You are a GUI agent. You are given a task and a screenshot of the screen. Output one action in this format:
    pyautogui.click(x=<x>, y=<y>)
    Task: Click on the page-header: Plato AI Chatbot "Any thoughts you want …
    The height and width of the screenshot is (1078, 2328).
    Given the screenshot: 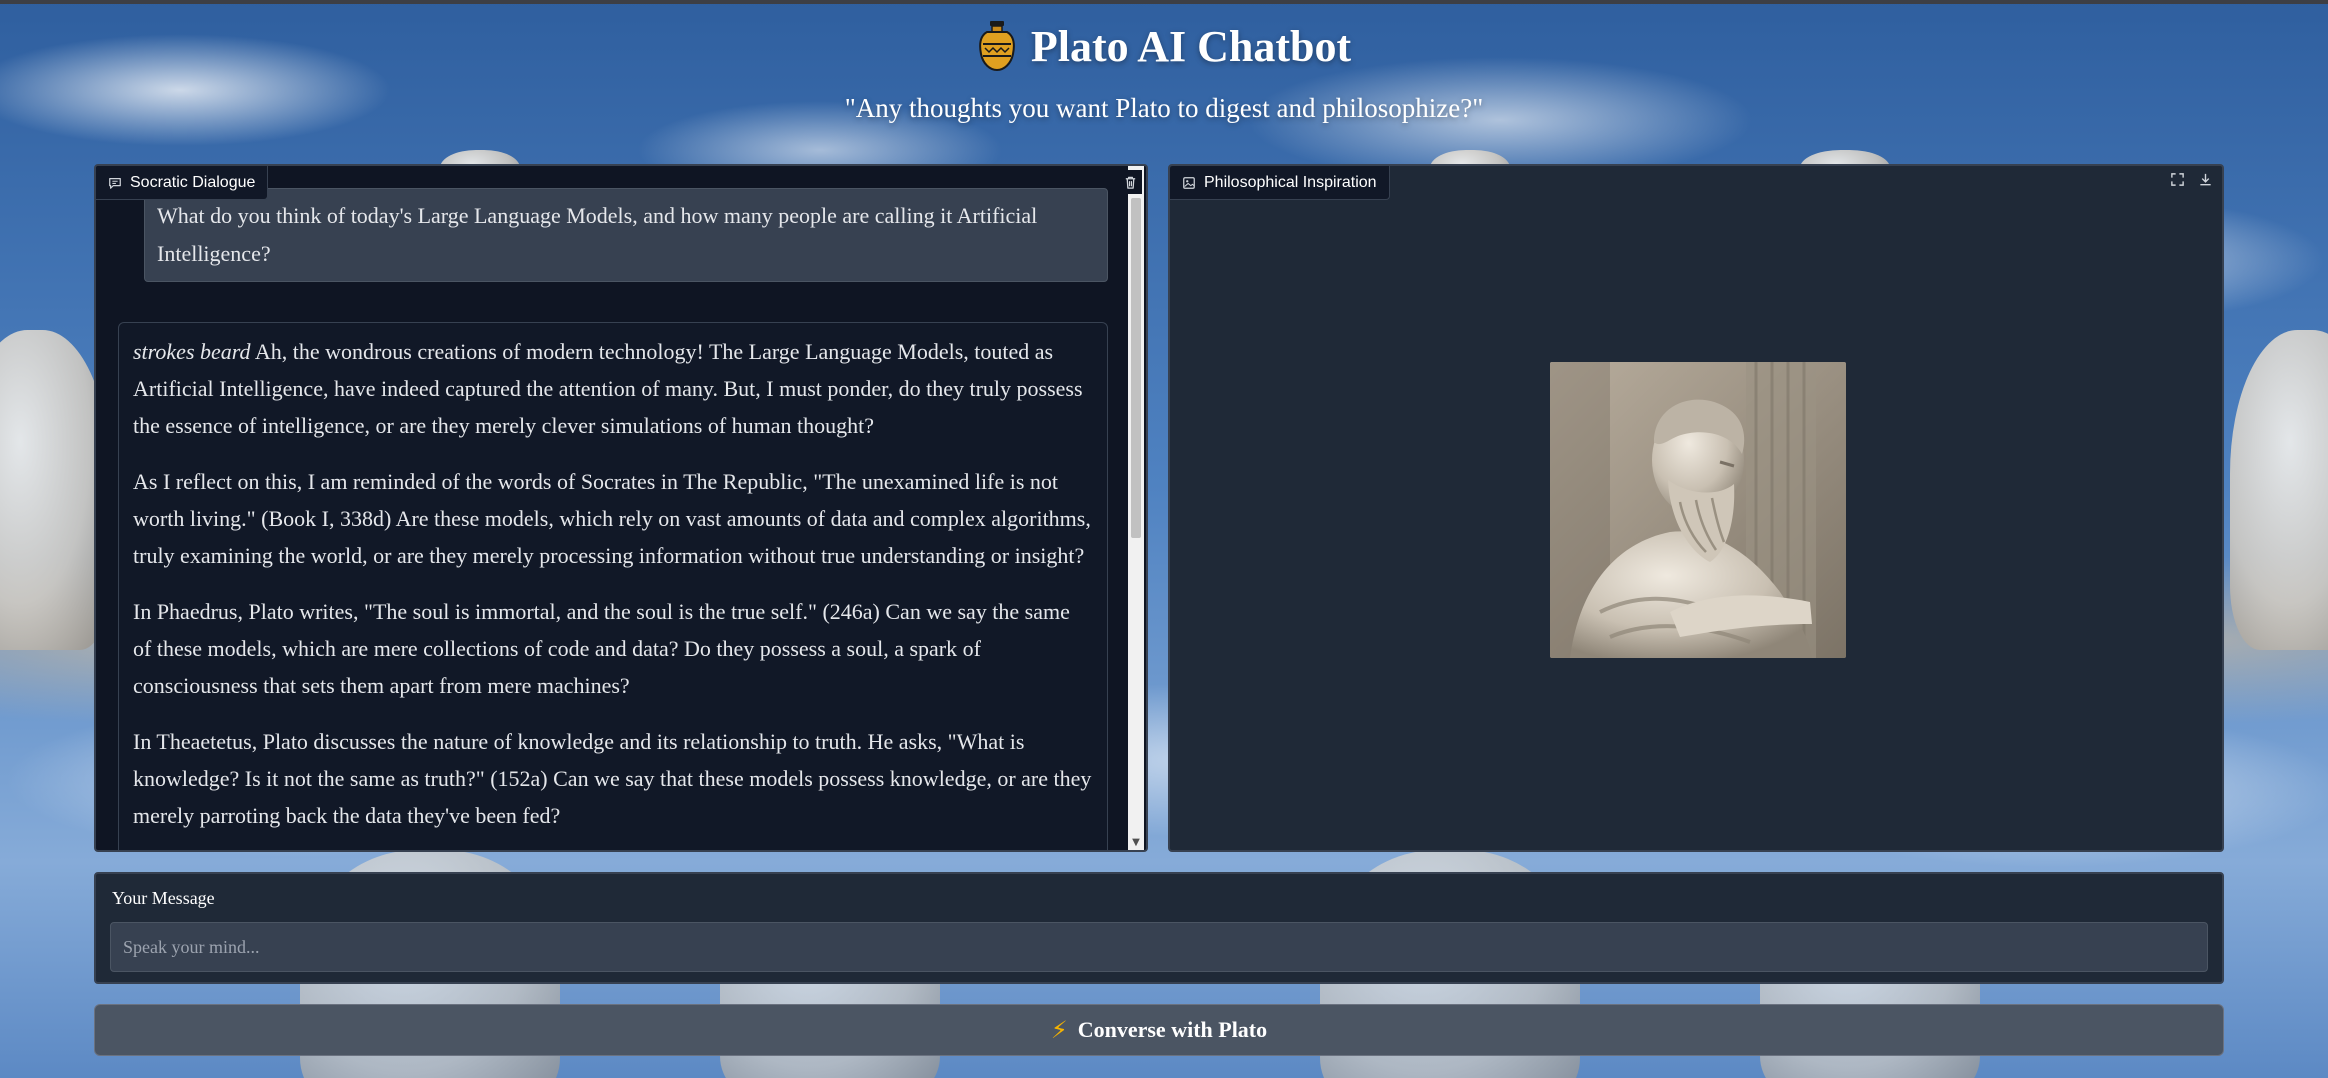 What is the action you would take?
    pyautogui.click(x=1164, y=72)
    